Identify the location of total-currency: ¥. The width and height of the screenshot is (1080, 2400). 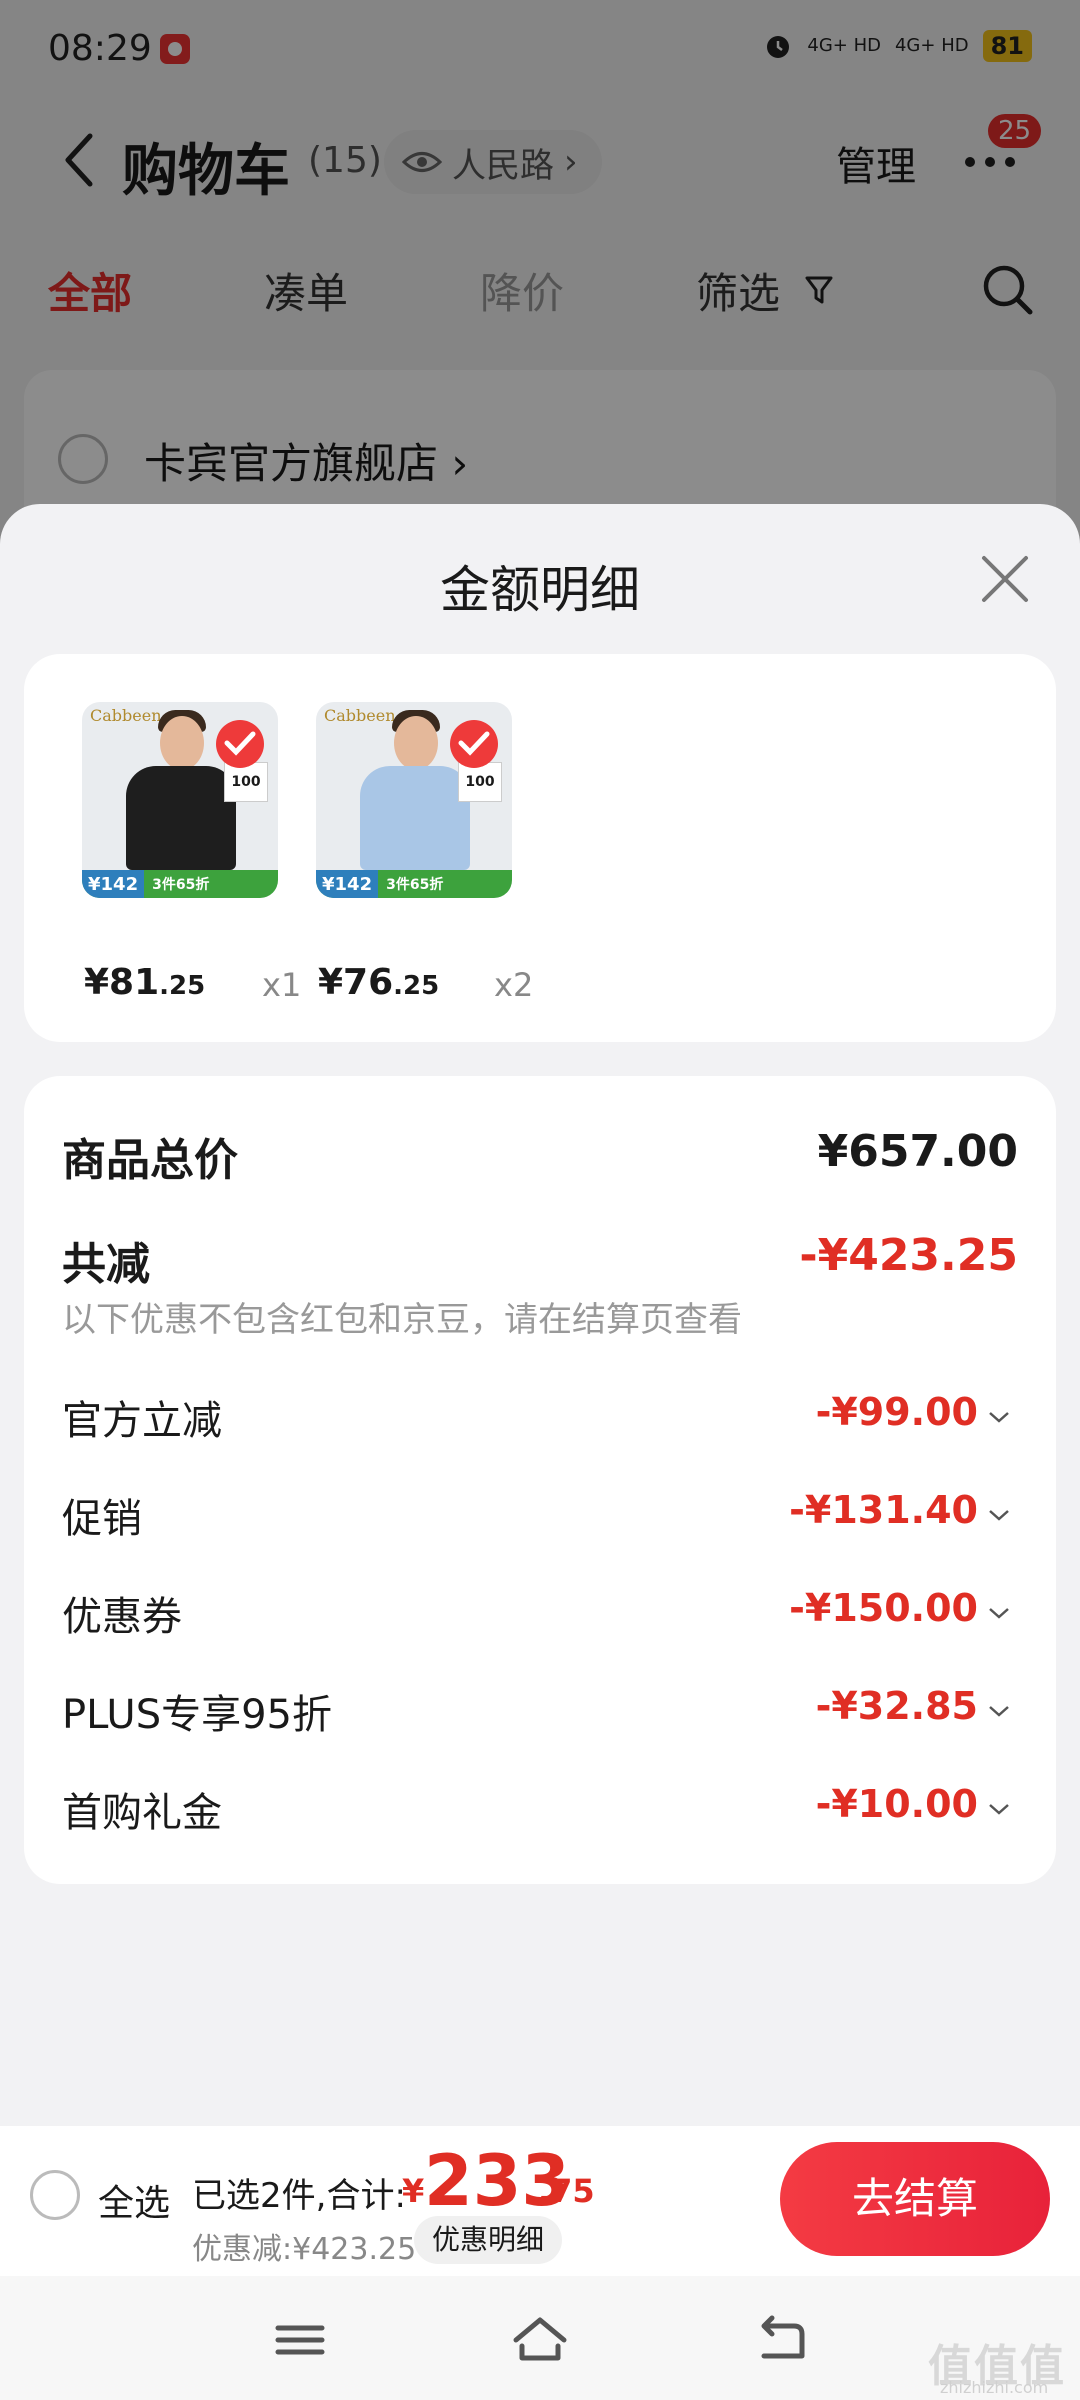
(413, 2191).